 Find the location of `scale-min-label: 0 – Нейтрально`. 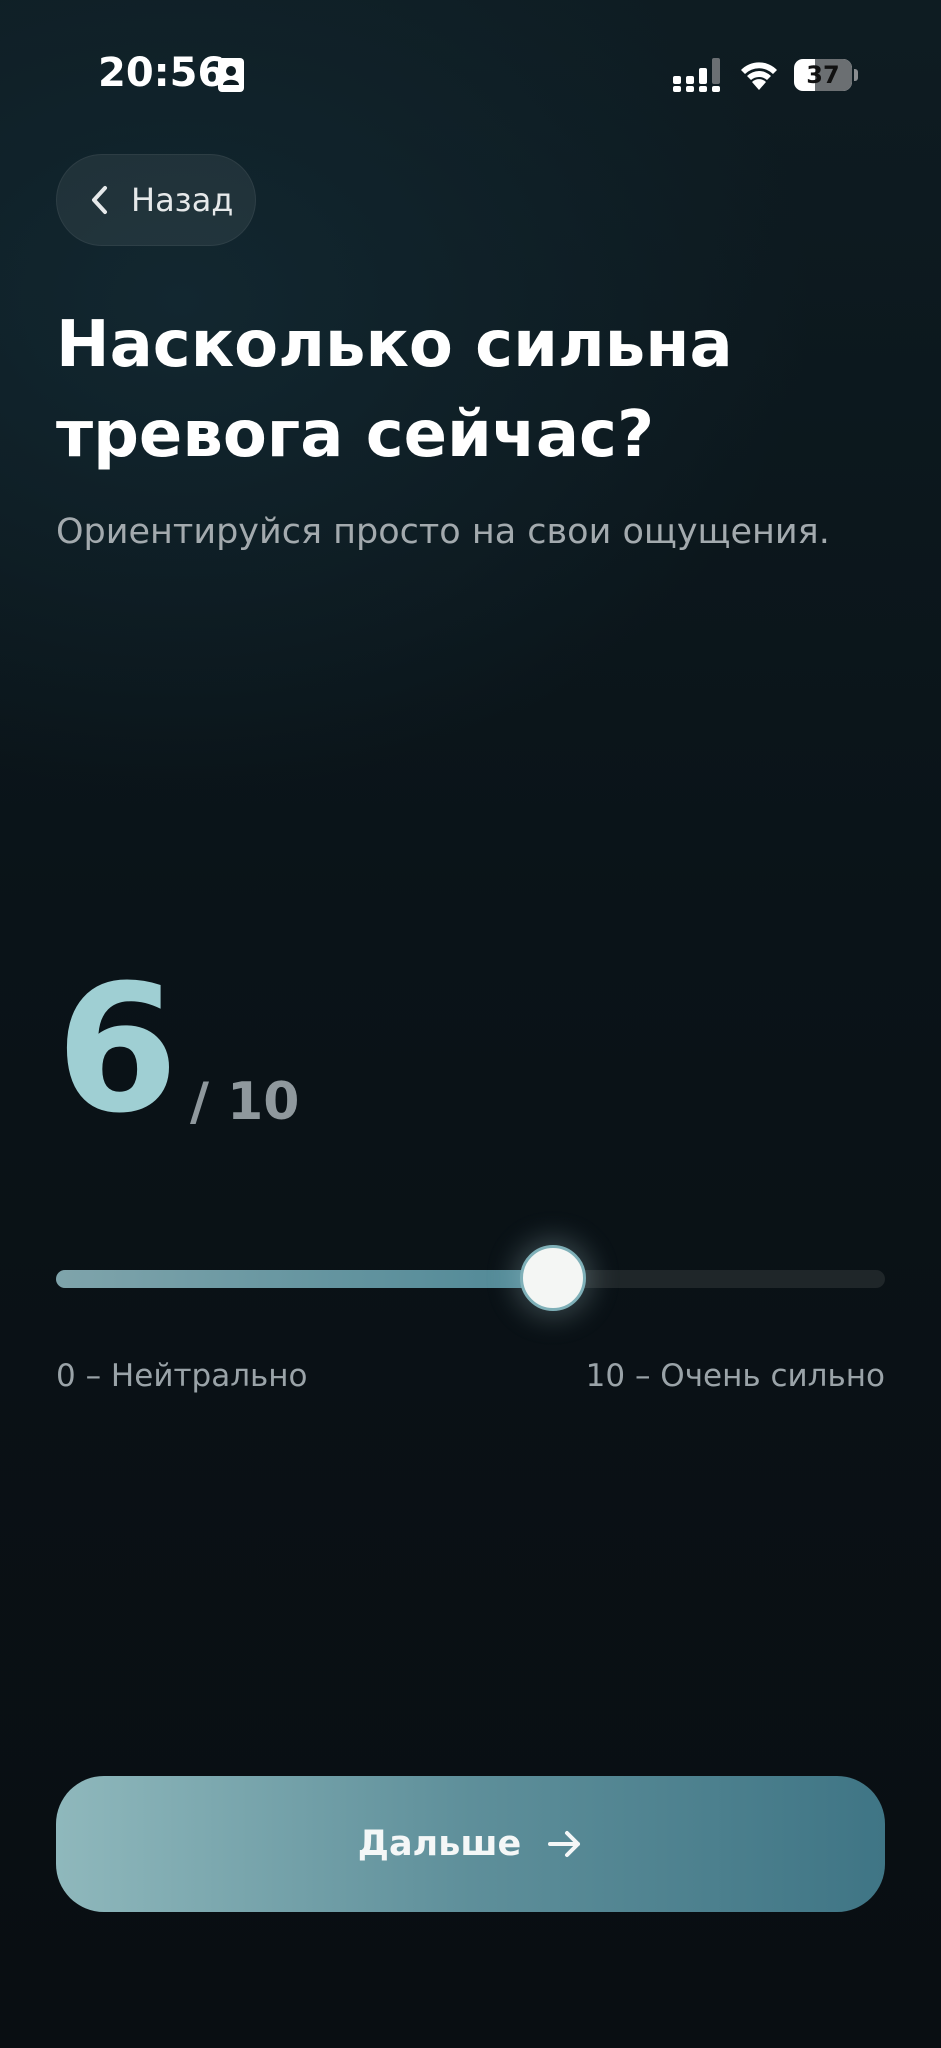

scale-min-label: 0 – Нейтрально is located at coordinates (182, 1376).